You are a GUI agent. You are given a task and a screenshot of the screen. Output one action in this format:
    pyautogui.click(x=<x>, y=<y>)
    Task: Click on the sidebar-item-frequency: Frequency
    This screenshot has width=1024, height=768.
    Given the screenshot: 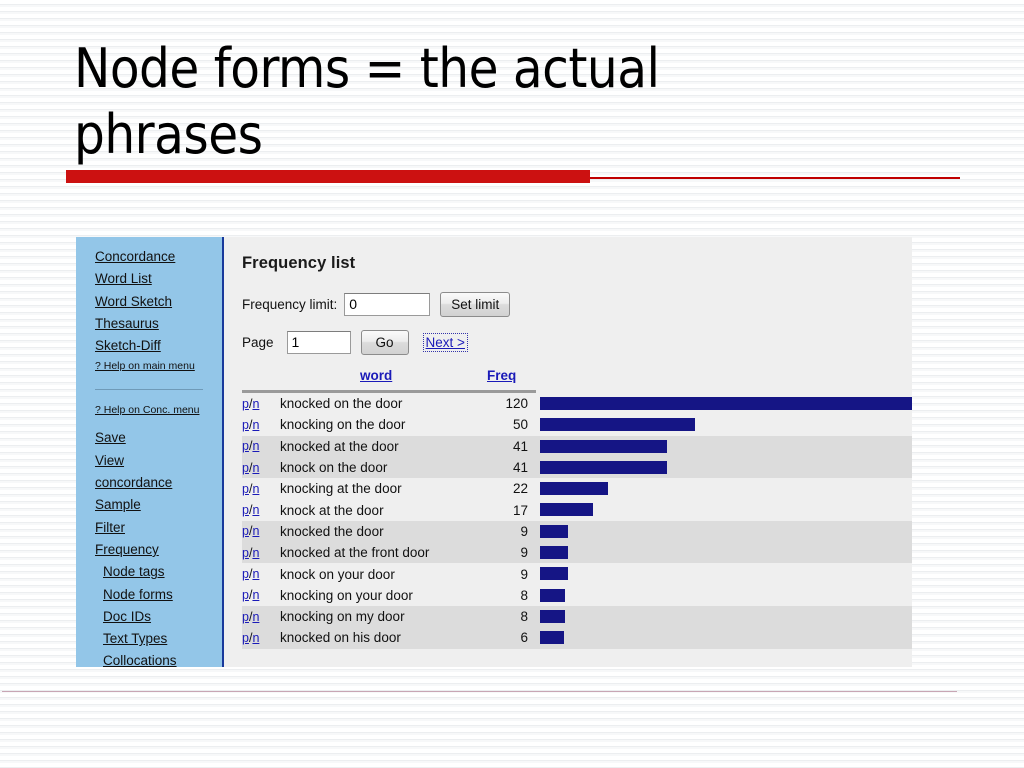 What is the action you would take?
    pyautogui.click(x=149, y=550)
    